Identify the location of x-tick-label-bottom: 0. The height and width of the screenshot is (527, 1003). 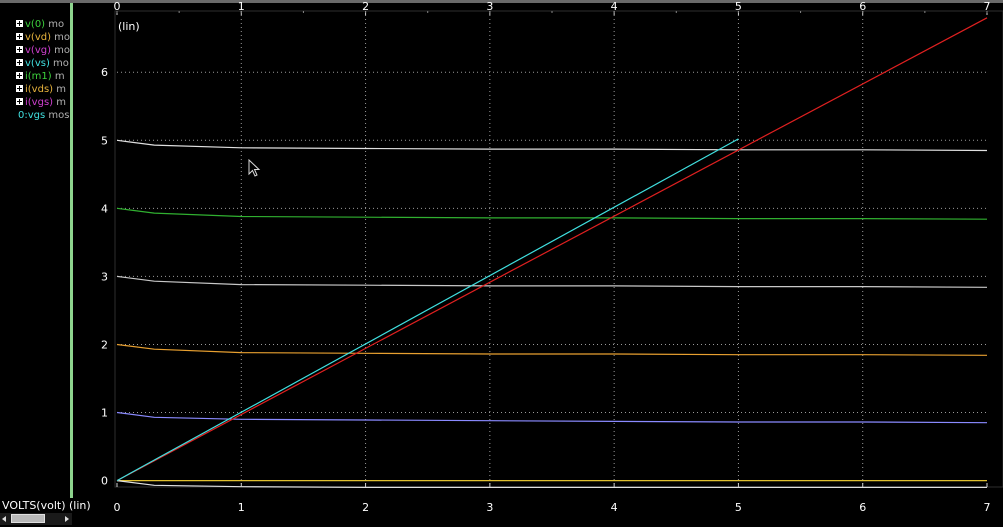
(117, 507).